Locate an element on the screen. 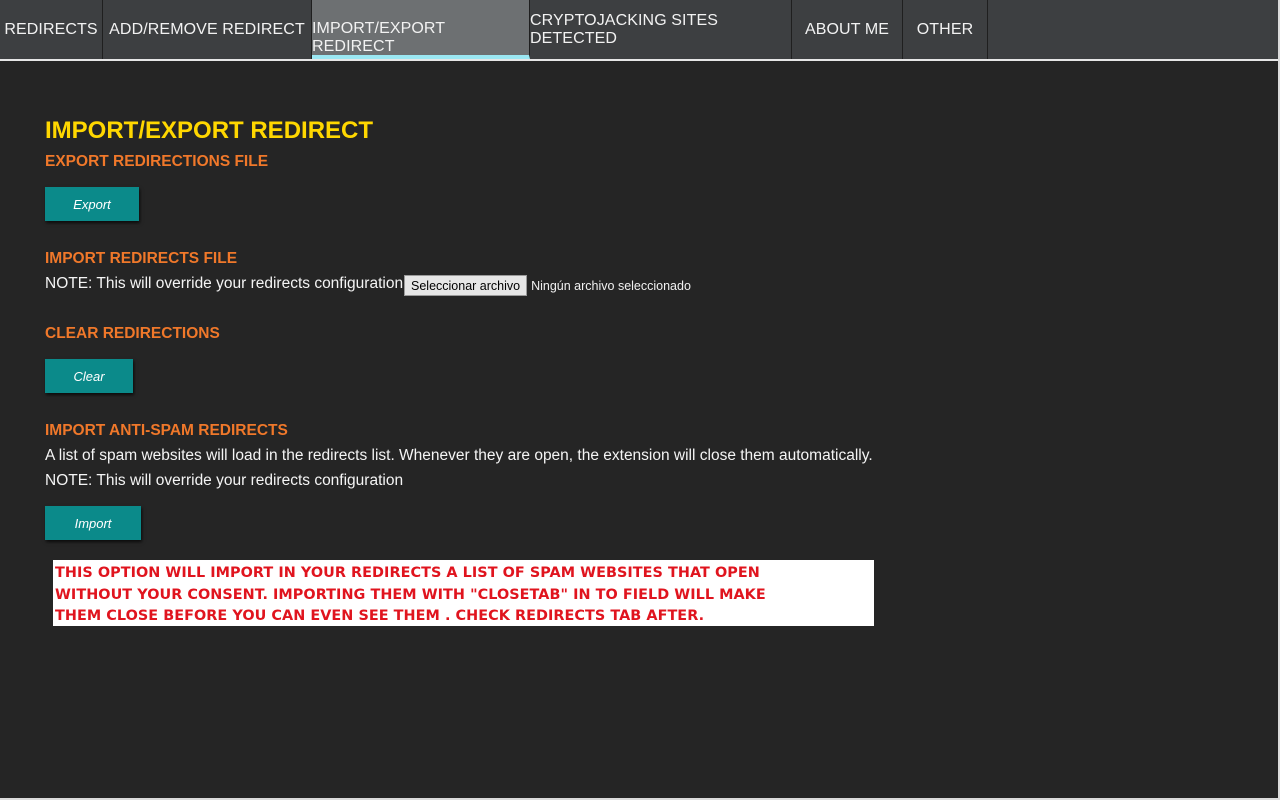 The image size is (1280, 800). import-section-title: IMPORT REDIRECTS FILE is located at coordinates (141, 258).